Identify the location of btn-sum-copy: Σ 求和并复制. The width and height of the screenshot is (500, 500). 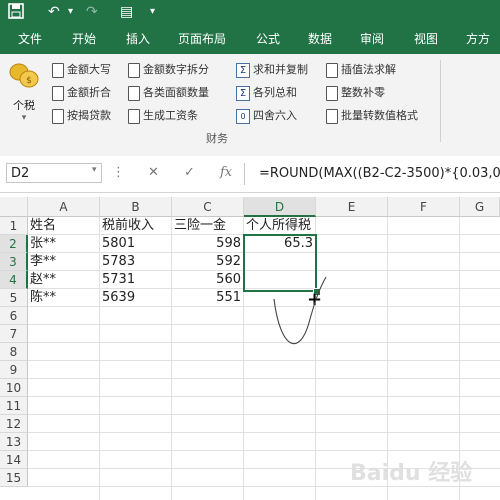
(272, 70).